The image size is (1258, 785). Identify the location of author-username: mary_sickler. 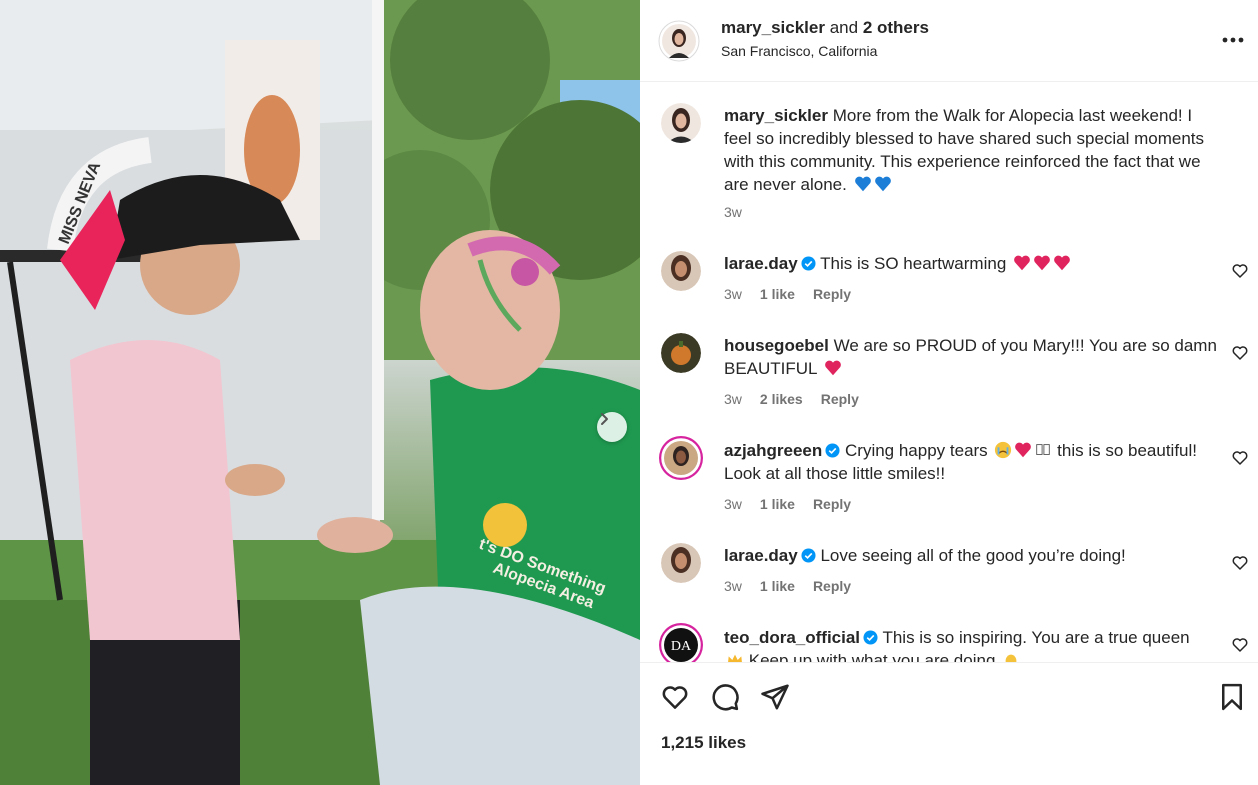
(773, 27).